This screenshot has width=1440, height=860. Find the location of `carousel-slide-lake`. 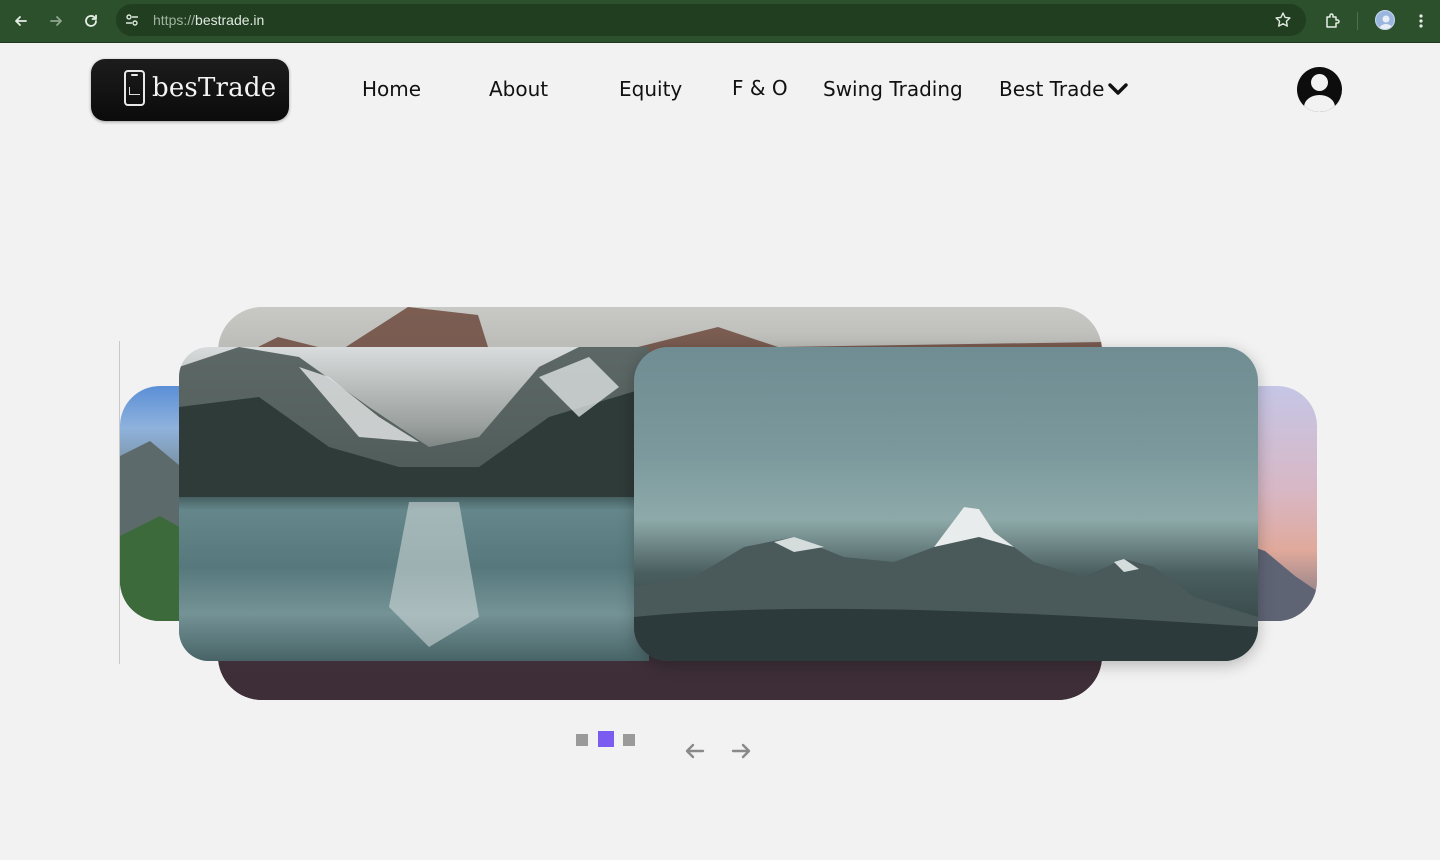

carousel-slide-lake is located at coordinates (414, 504).